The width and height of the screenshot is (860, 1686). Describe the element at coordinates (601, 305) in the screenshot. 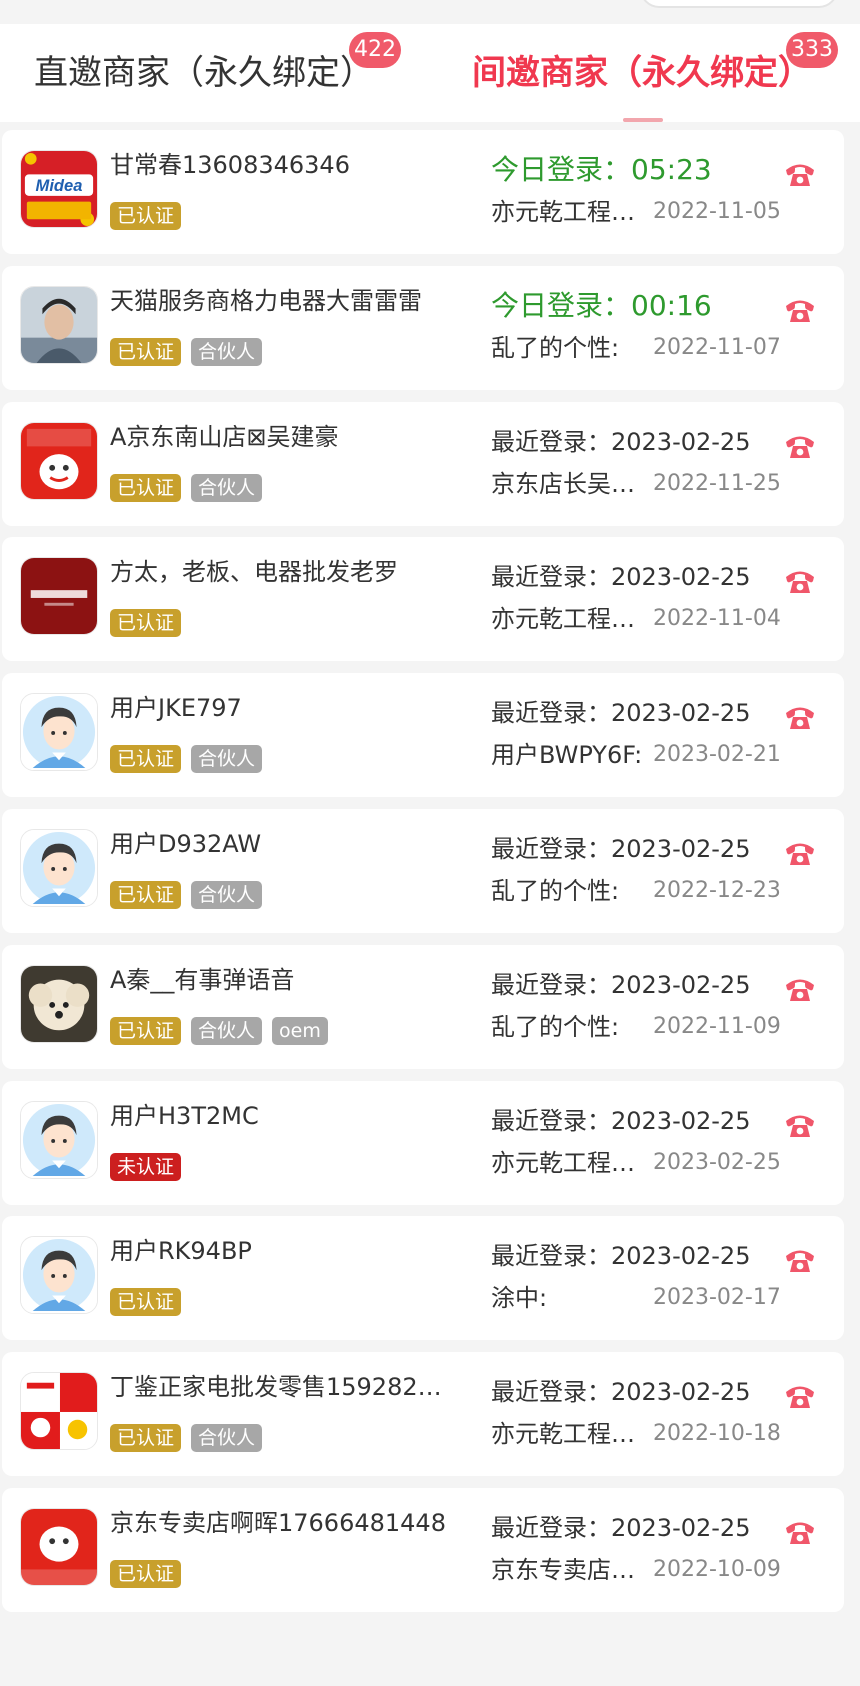

I see `today-login-time: 今日登录：00:16` at that location.